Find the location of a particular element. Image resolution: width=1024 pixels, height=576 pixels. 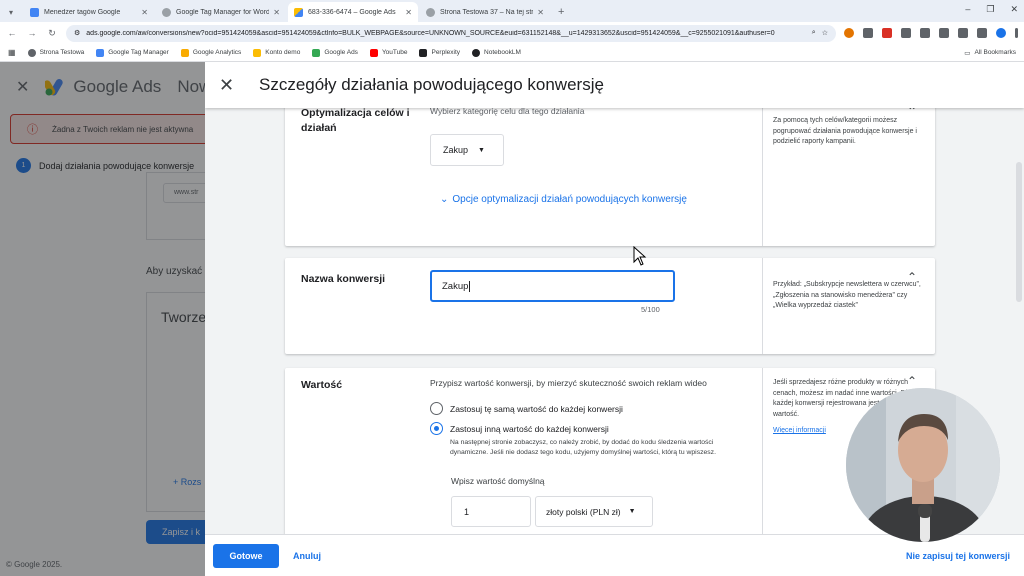

tab-title: Google Tag Manager for WordPress is located at coordinates (223, 12).